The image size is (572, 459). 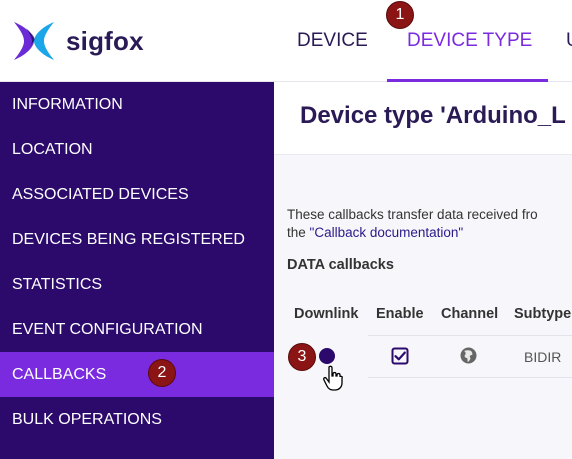 What do you see at coordinates (469, 41) in the screenshot?
I see `nav-tab-device-type: DEVICE TYPE` at bounding box center [469, 41].